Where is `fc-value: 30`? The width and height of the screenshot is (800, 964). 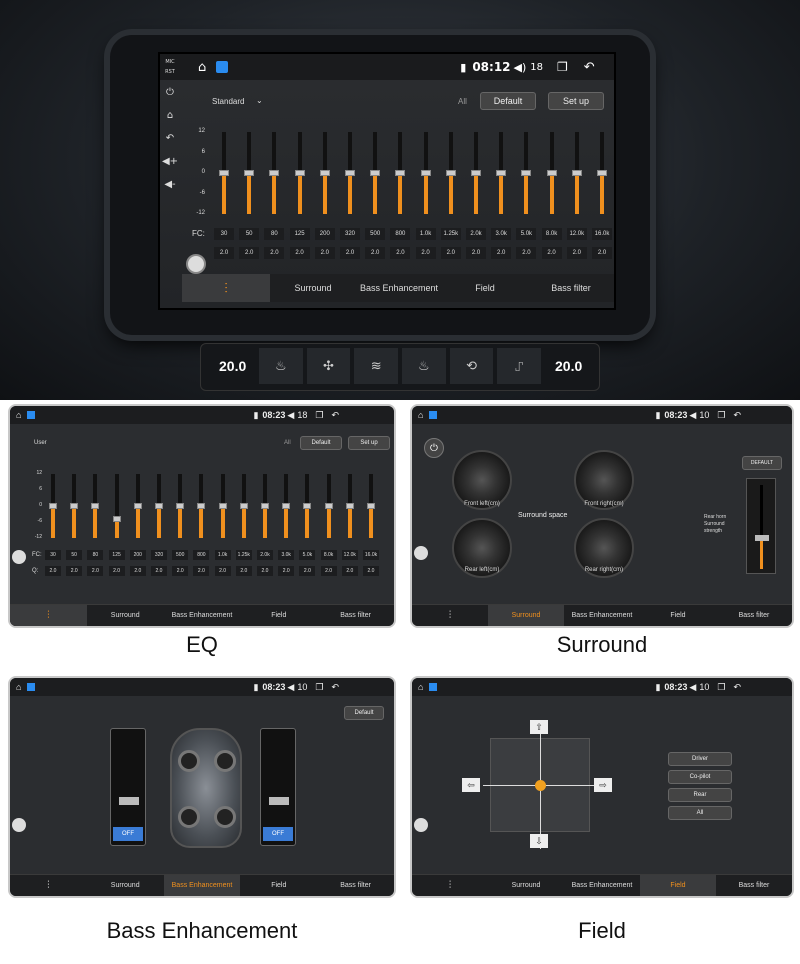 fc-value: 30 is located at coordinates (53, 555).